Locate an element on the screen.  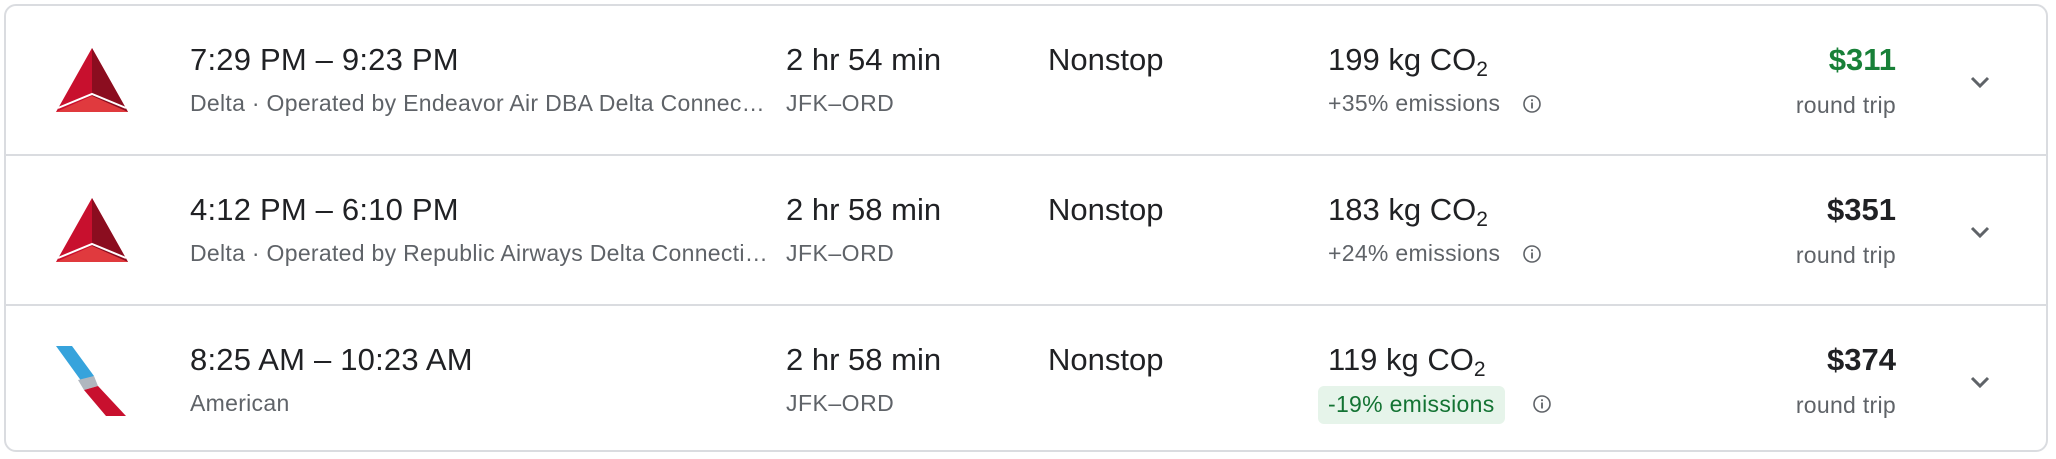
price: $311 is located at coordinates (1862, 59).